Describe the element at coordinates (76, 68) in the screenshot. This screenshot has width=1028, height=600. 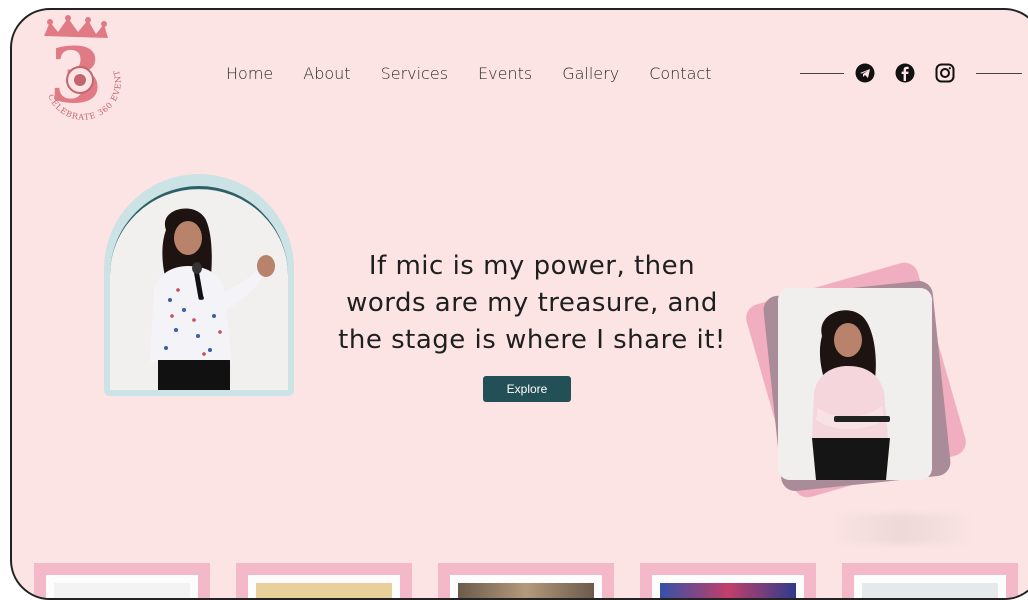
I see `logo-graphic: 3 CELEBRATE 360 EVENTS` at that location.